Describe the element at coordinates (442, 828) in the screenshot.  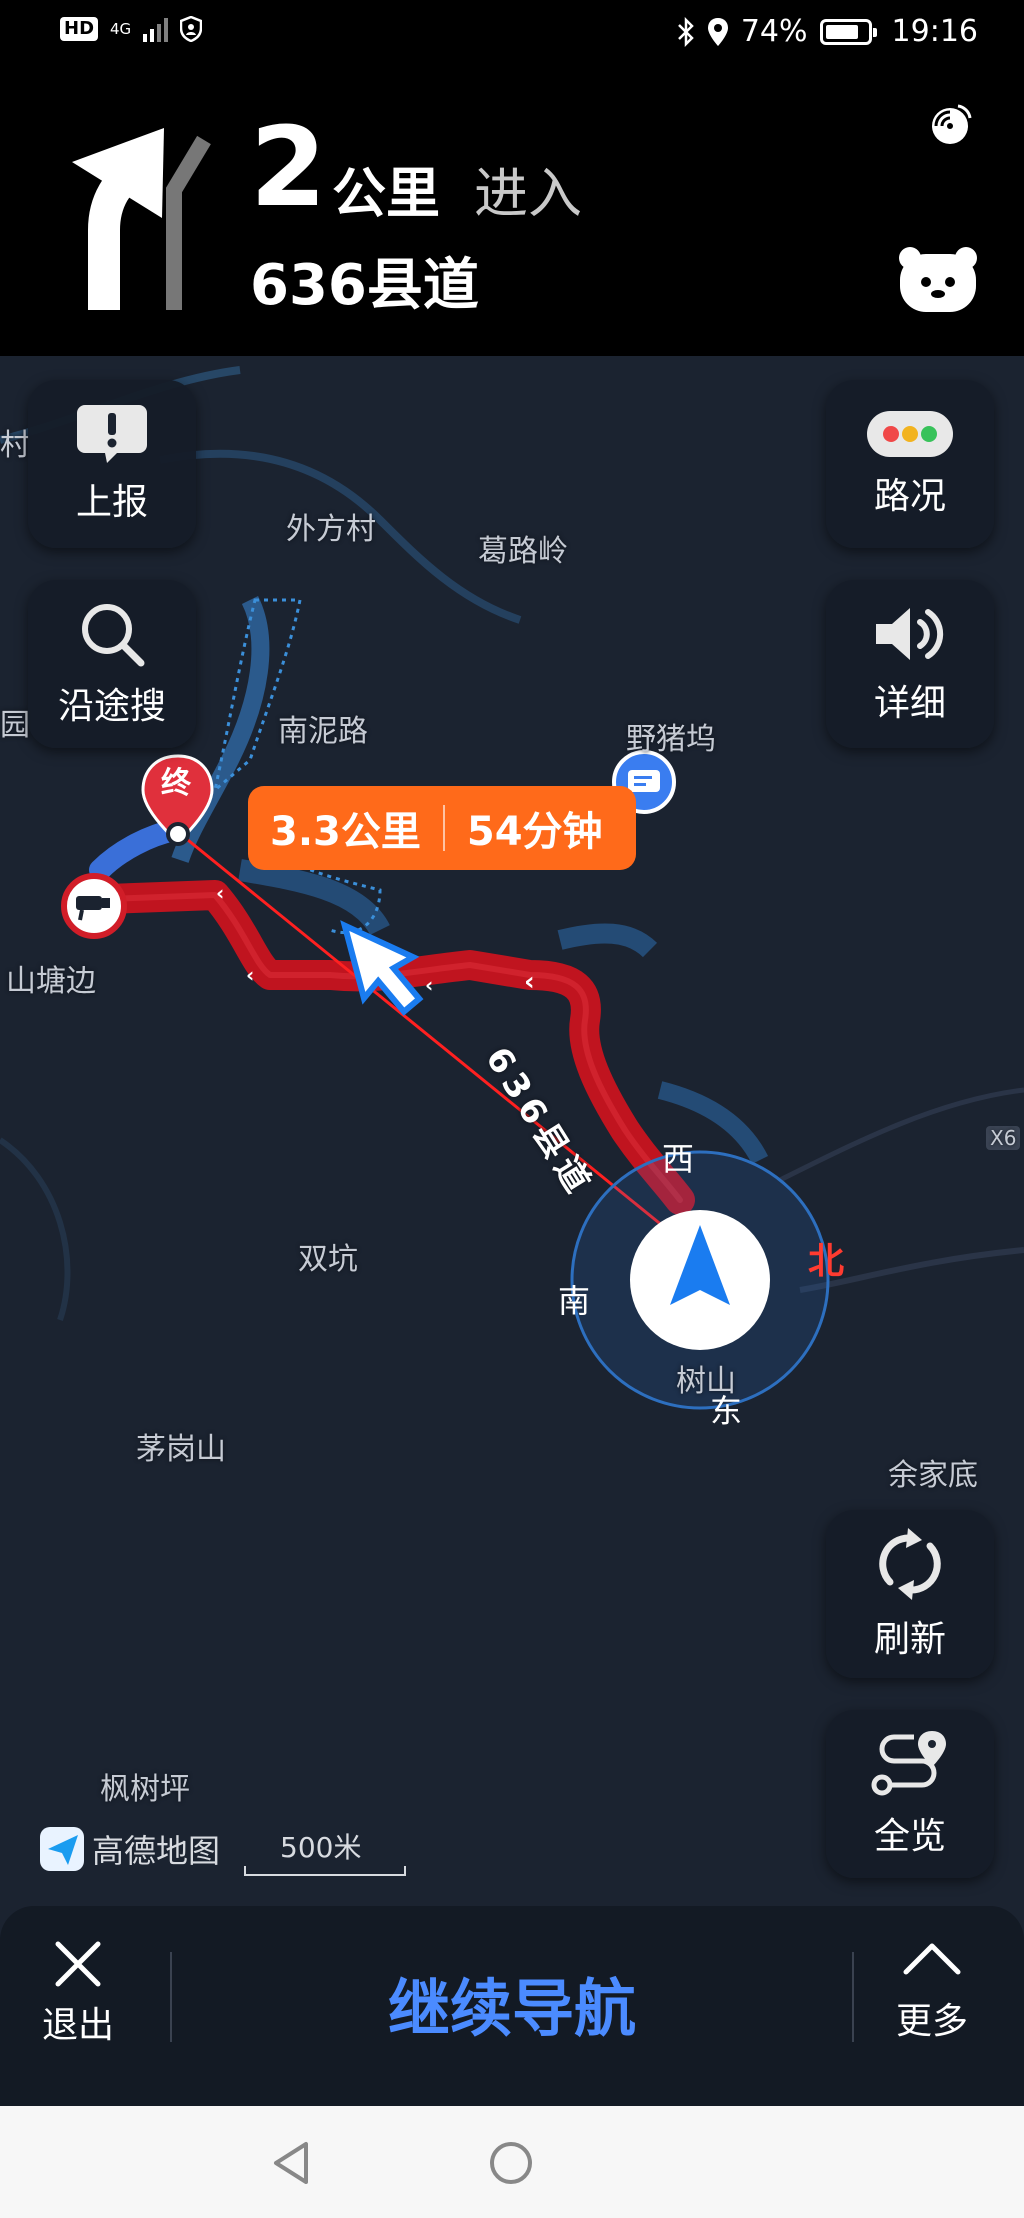
I see `eta-bubble: 3.3公里 54分钟` at that location.